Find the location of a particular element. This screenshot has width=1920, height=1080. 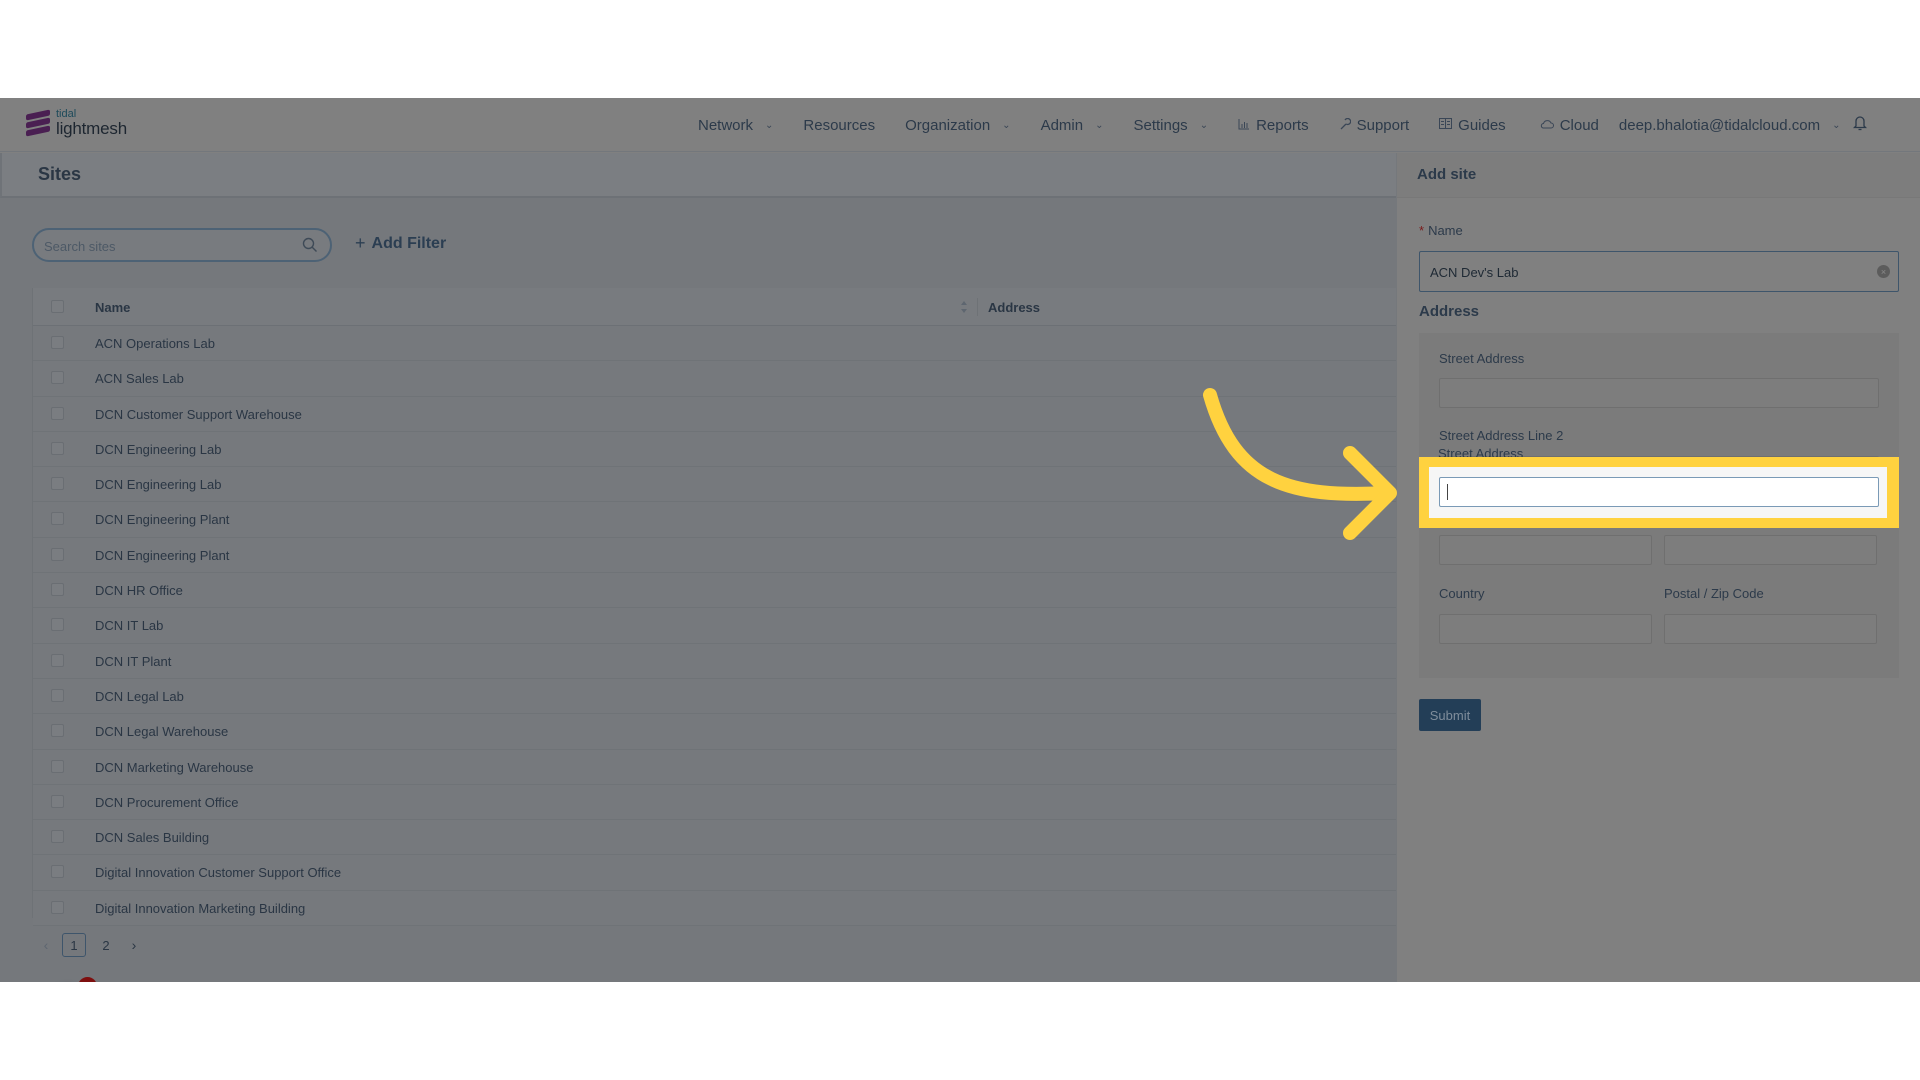

clear-icon: × is located at coordinates (1883, 271).